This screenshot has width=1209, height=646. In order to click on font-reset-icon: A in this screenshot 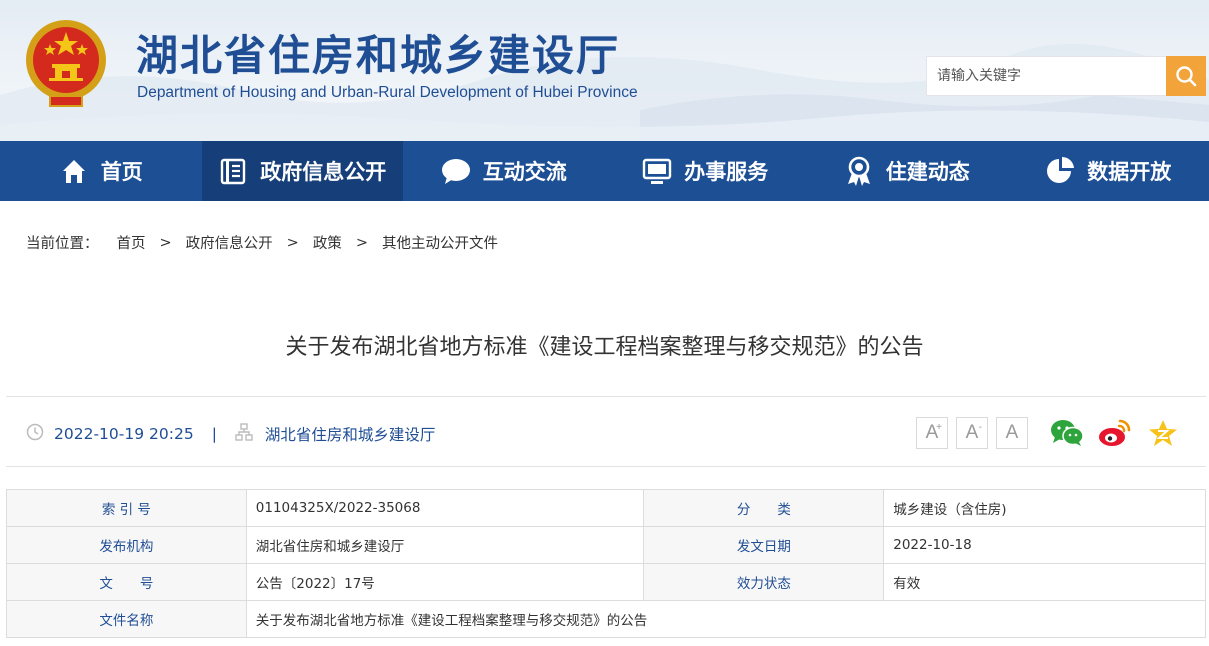, I will do `click(1012, 432)`.